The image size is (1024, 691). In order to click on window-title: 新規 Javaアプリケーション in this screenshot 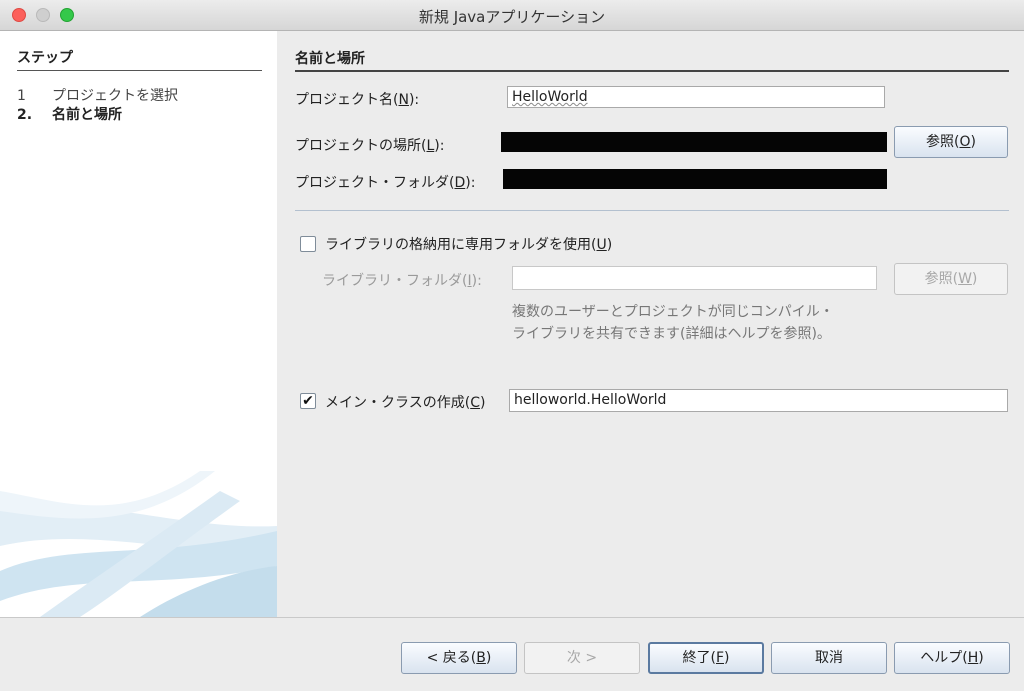, I will do `click(512, 17)`.